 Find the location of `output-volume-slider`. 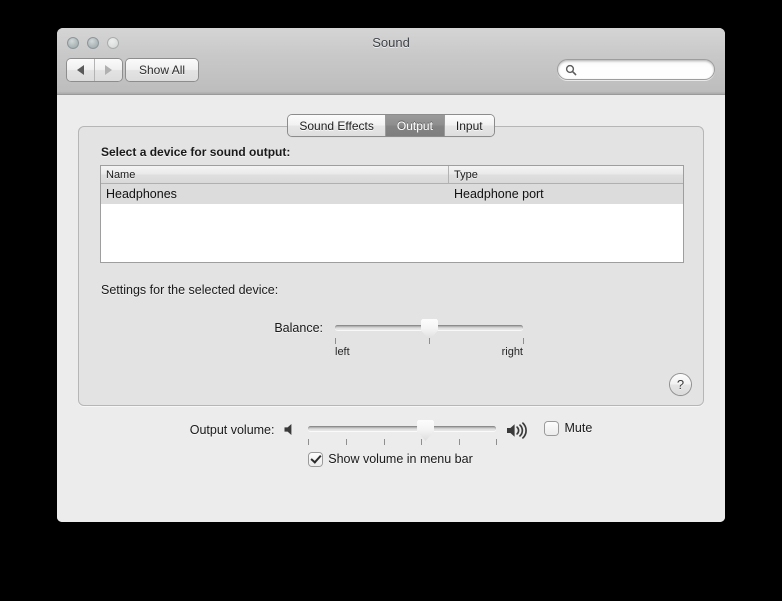

output-volume-slider is located at coordinates (403, 433).